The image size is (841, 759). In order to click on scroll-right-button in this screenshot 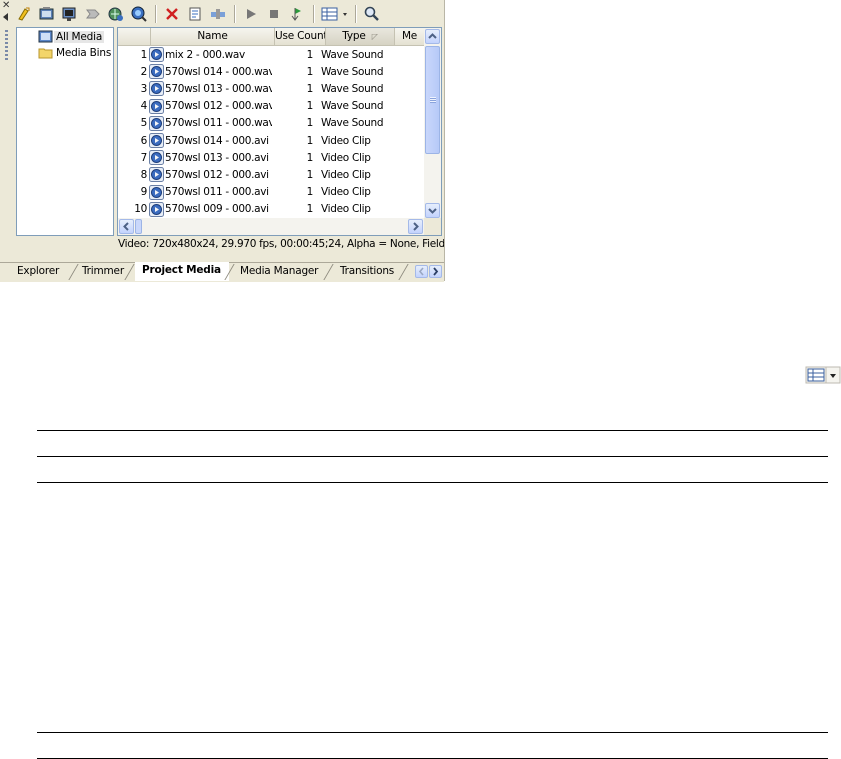, I will do `click(415, 226)`.